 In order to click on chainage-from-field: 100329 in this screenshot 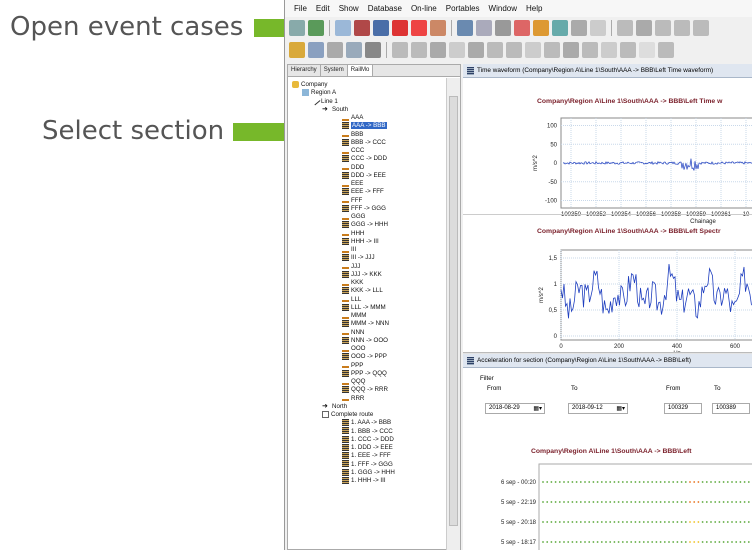, I will do `click(683, 408)`.